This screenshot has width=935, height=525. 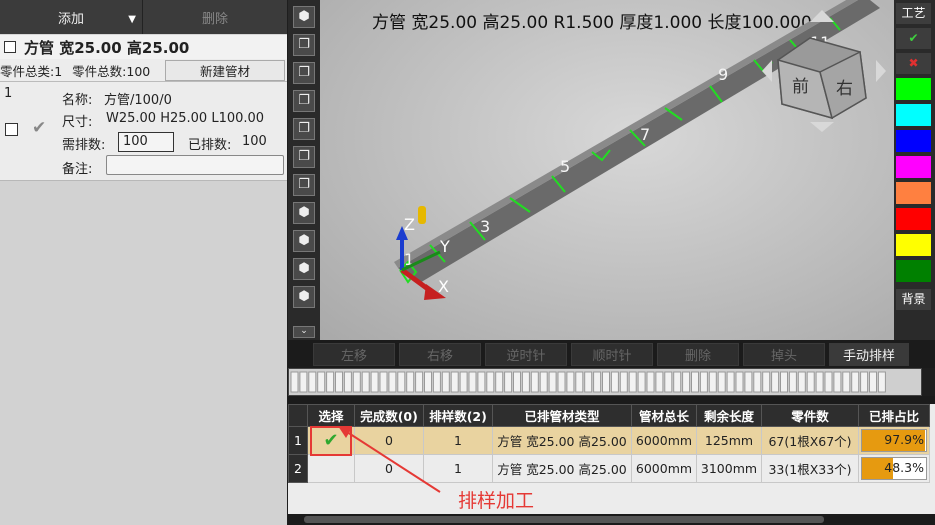 I want to click on size-value: W25.00 H25.00 L100.00, so click(x=185, y=118).